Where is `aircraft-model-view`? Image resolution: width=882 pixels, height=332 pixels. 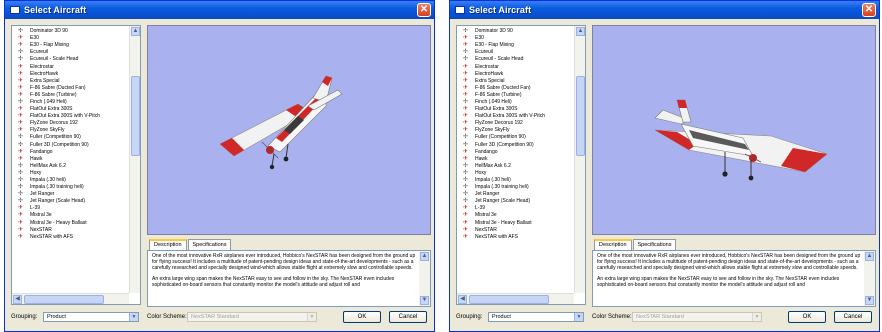 aircraft-model-view is located at coordinates (741, 140).